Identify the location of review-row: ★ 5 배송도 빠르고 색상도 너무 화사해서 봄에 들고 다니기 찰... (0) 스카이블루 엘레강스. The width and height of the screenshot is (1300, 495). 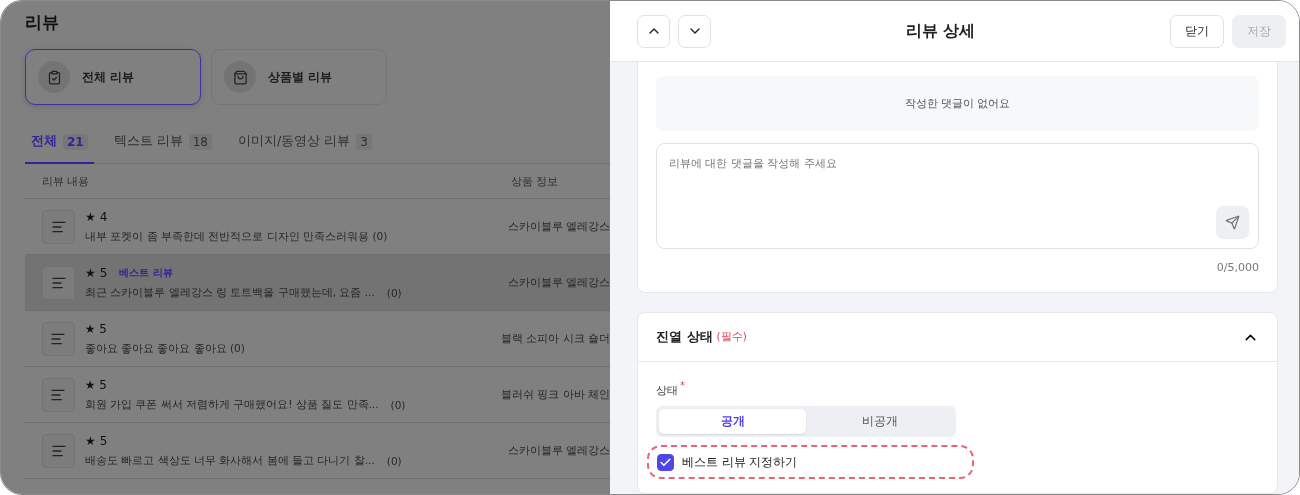
(317, 451).